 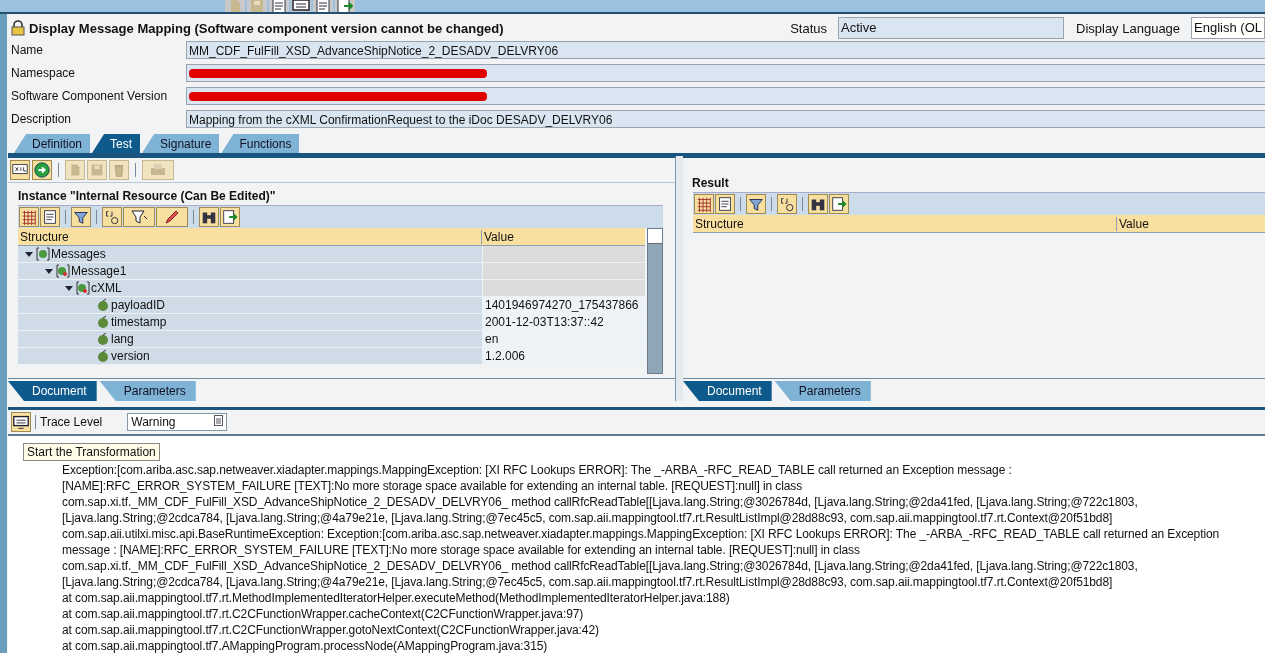 I want to click on start-transformation-icon, so click(x=21, y=422).